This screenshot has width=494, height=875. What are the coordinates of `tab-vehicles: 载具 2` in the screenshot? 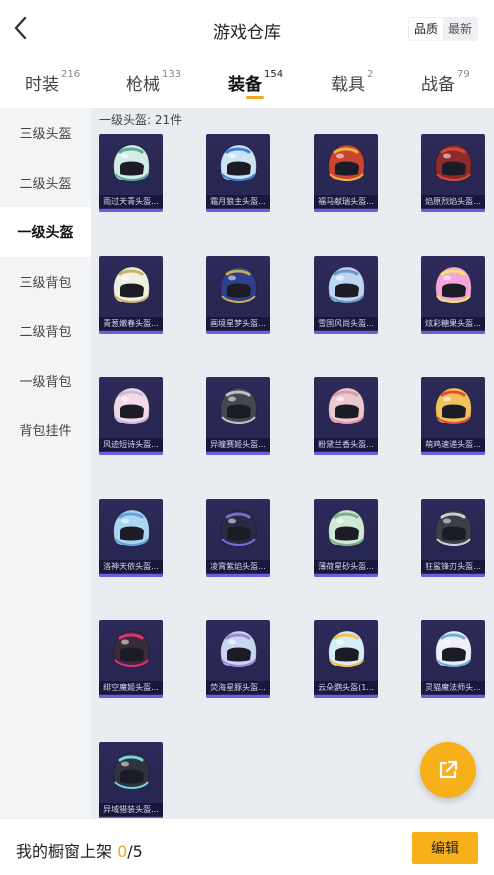 It's located at (352, 82).